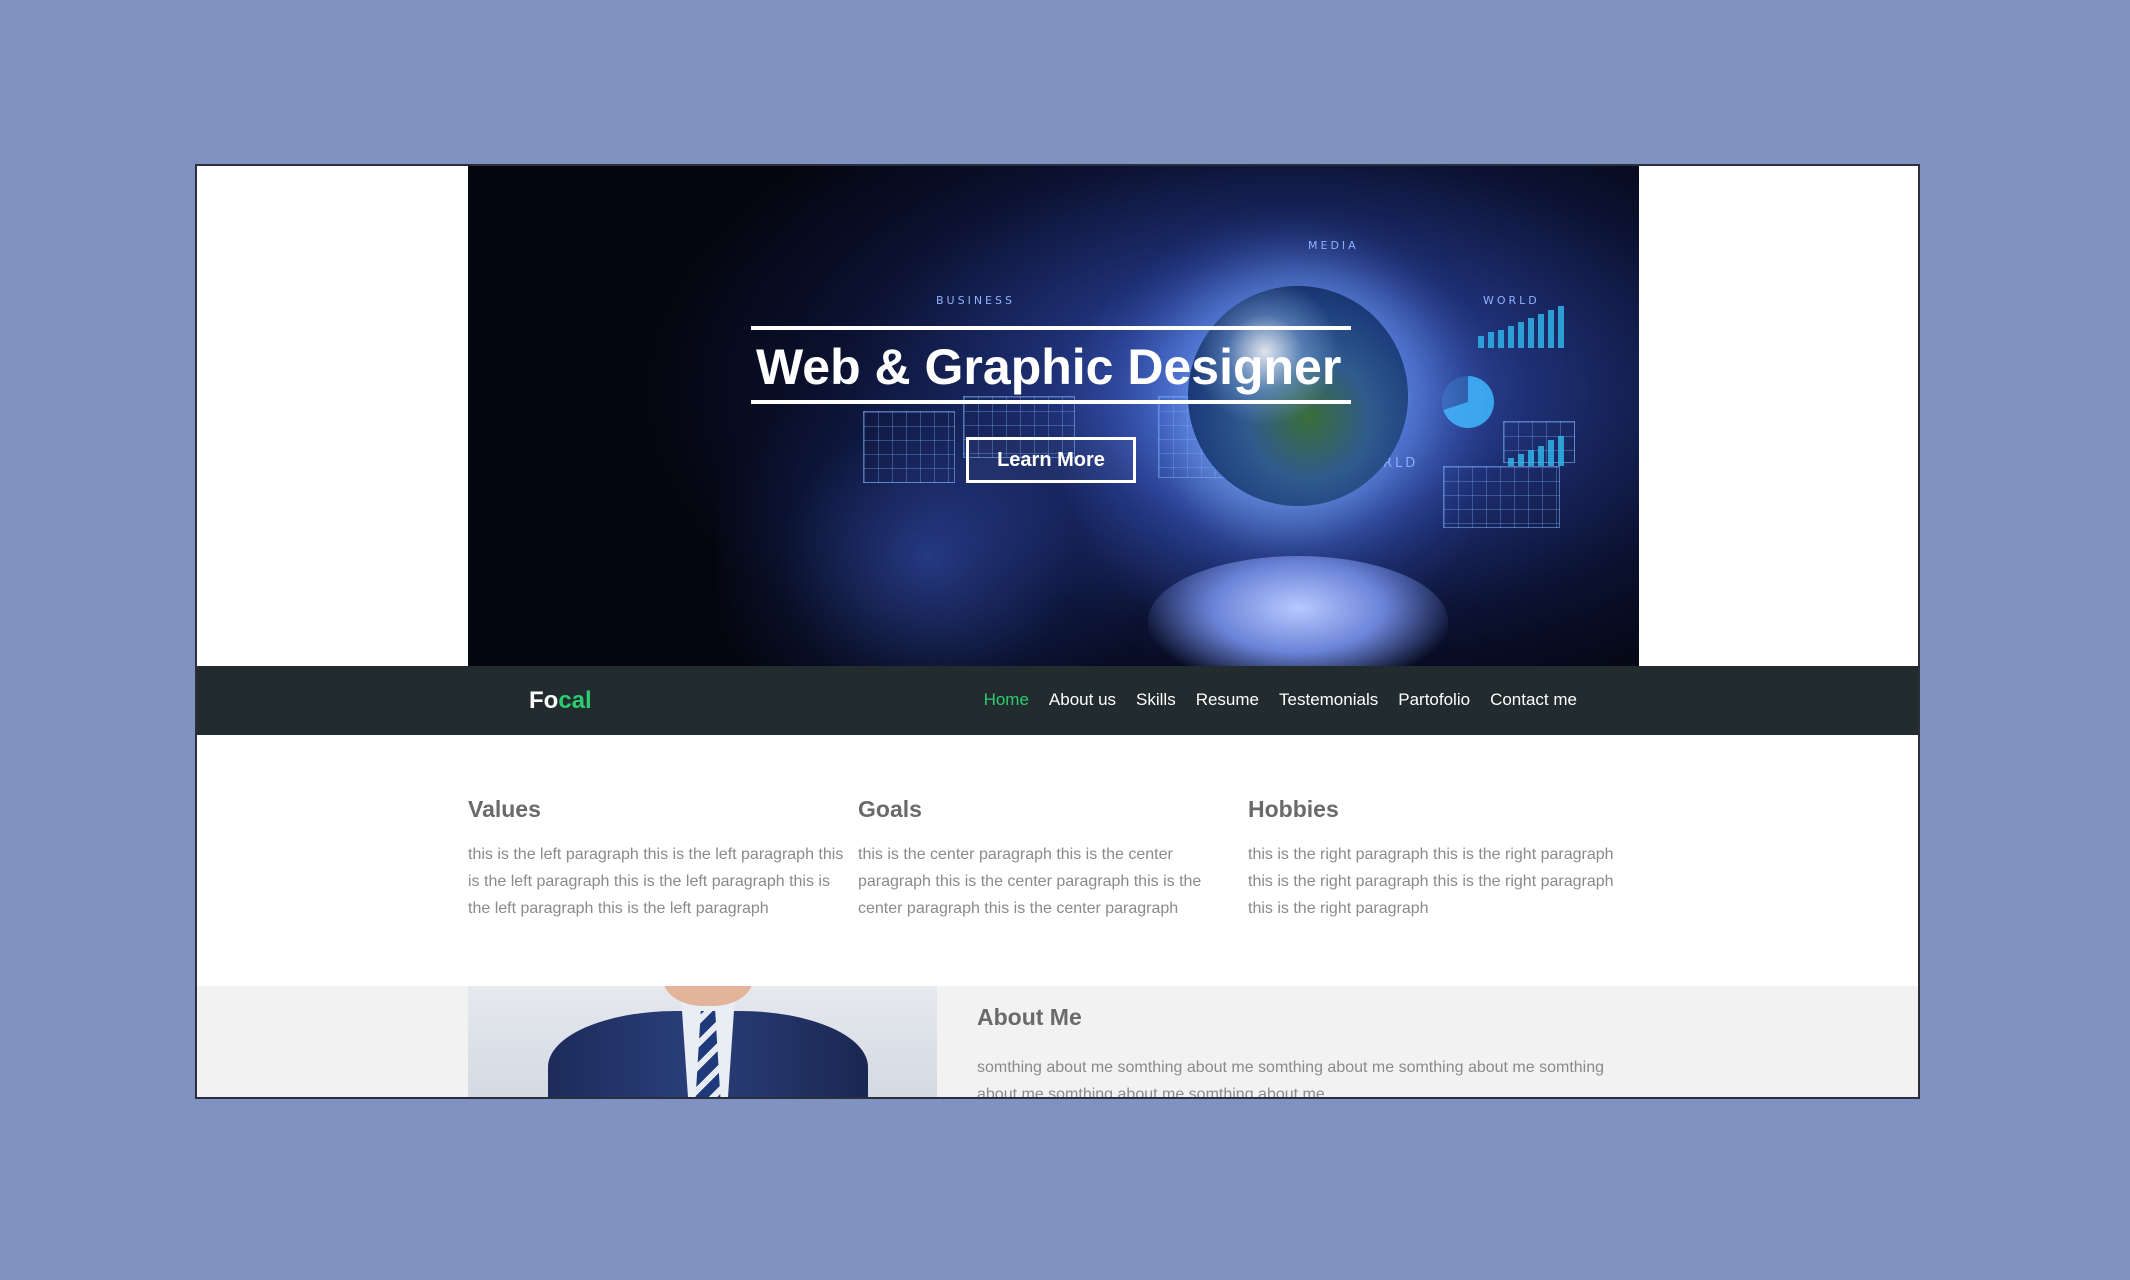  I want to click on hobbies-heading: Hobbies, so click(1293, 809).